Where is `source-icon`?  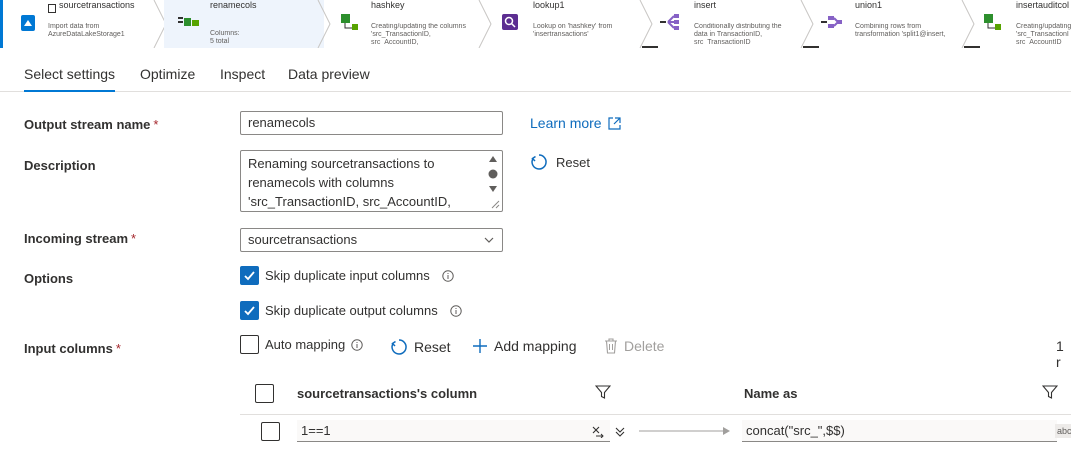 source-icon is located at coordinates (28, 23).